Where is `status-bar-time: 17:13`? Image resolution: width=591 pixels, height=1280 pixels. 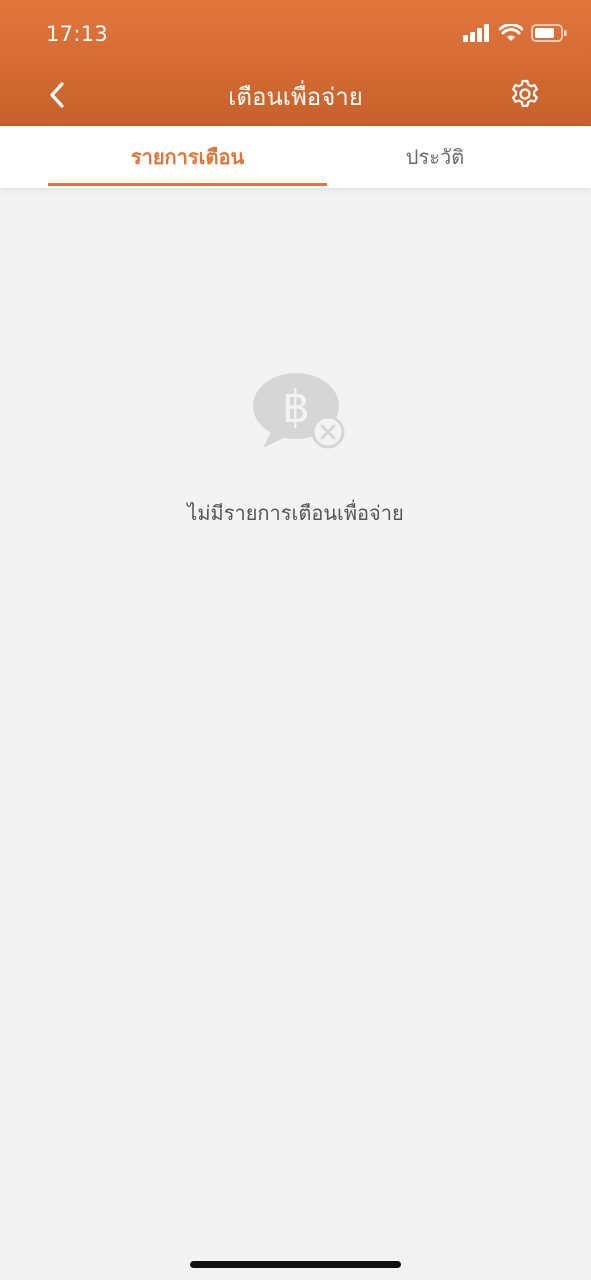
status-bar-time: 17:13 is located at coordinates (77, 34).